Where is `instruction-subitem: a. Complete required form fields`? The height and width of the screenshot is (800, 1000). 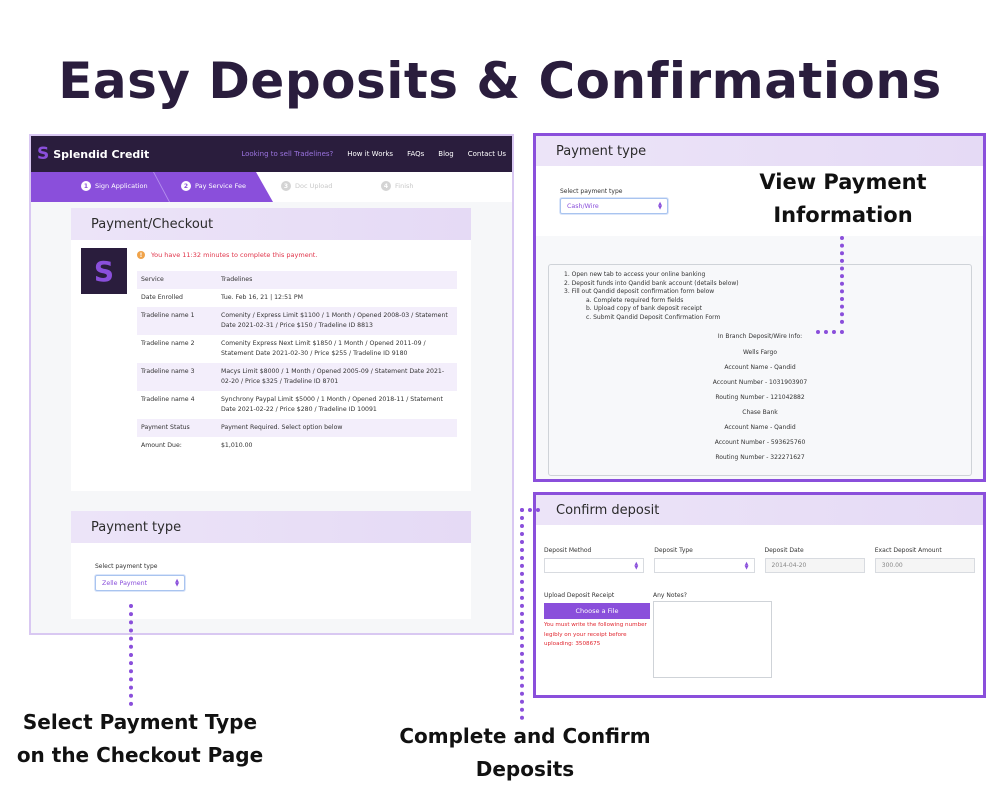 instruction-subitem: a. Complete required form fields is located at coordinates (635, 300).